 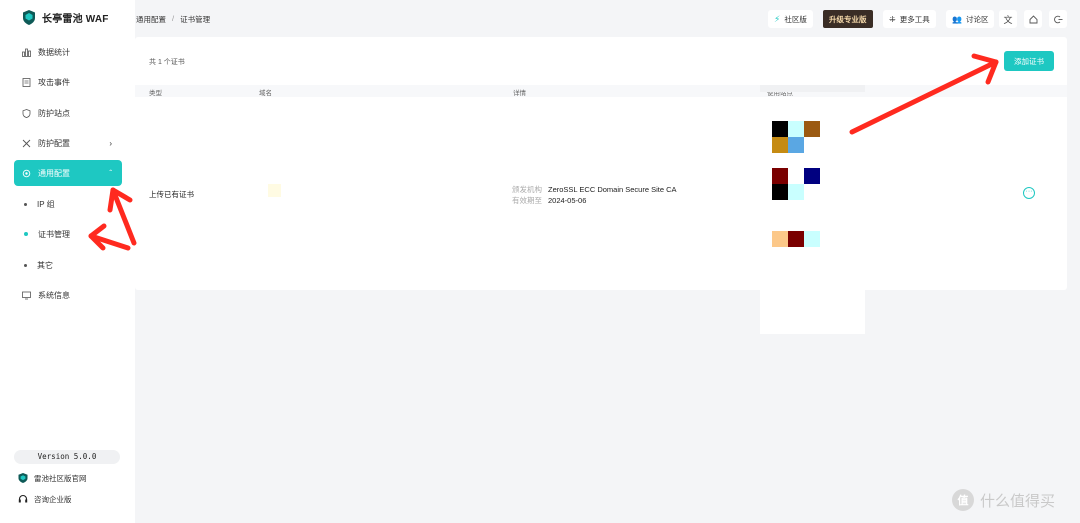 I want to click on watermark-logo: 值, so click(x=963, y=500).